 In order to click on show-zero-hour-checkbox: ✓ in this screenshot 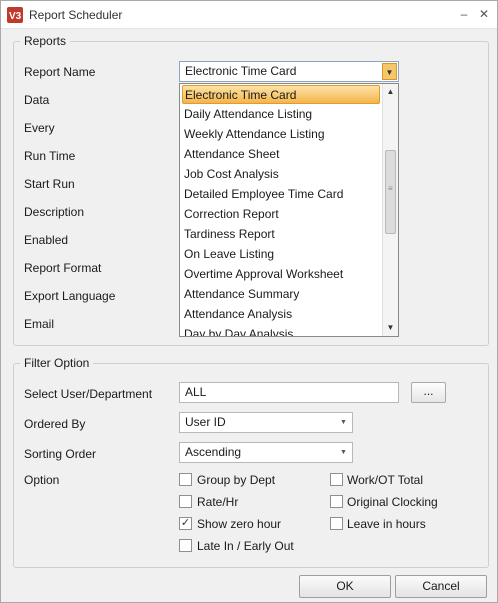, I will do `click(185, 523)`.